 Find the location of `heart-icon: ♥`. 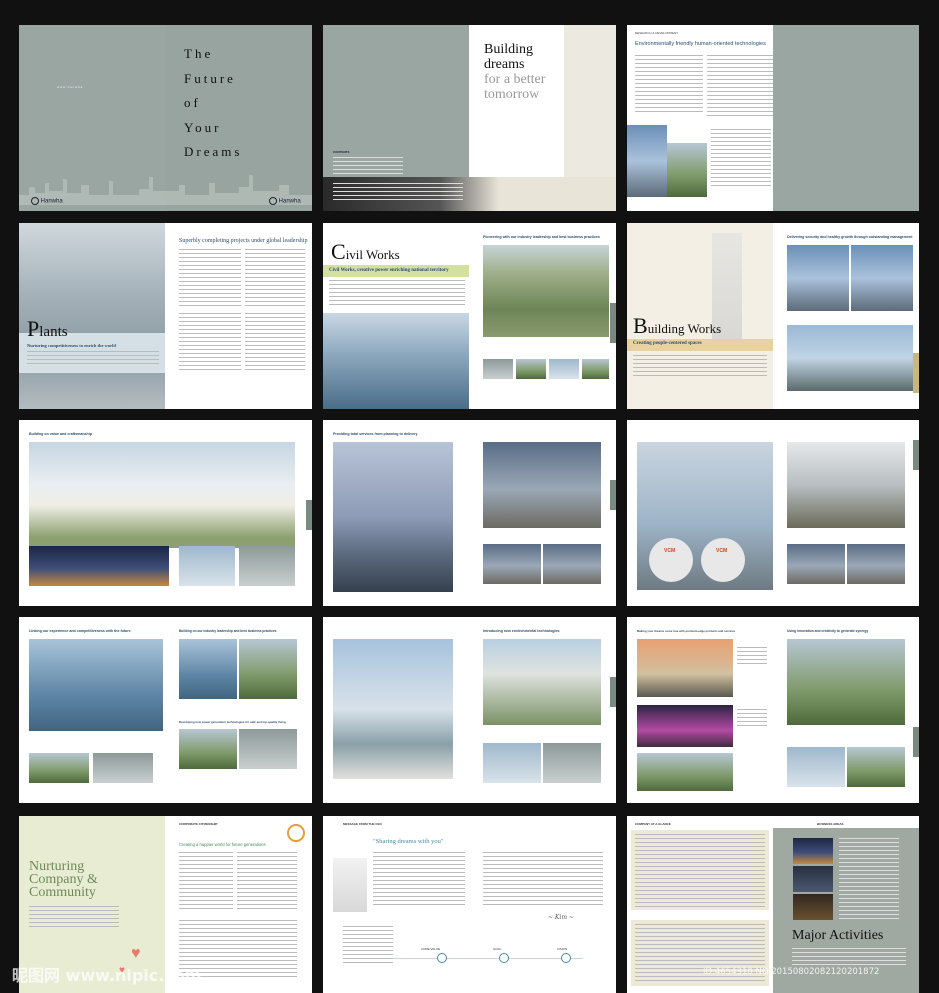

heart-icon: ♥ is located at coordinates (136, 953).